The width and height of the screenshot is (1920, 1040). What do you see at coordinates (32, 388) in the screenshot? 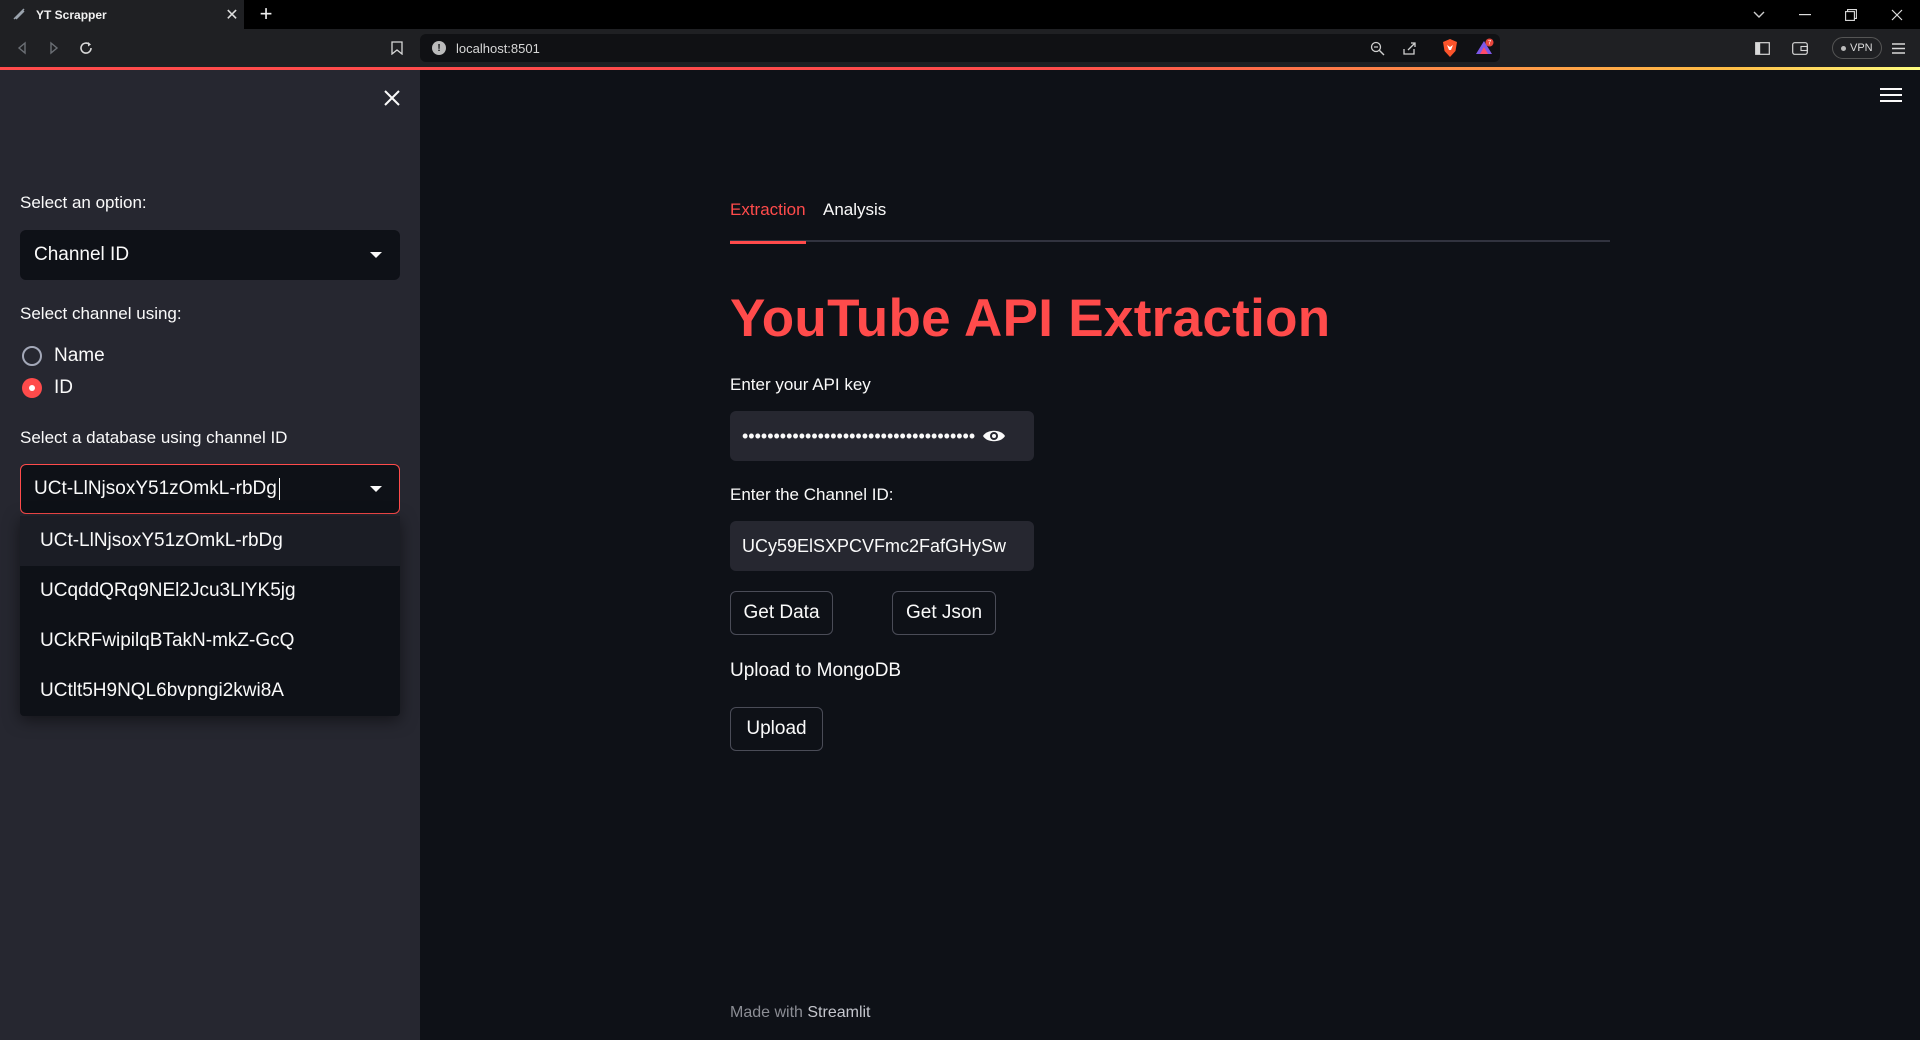
I see `radio-selected-icon` at bounding box center [32, 388].